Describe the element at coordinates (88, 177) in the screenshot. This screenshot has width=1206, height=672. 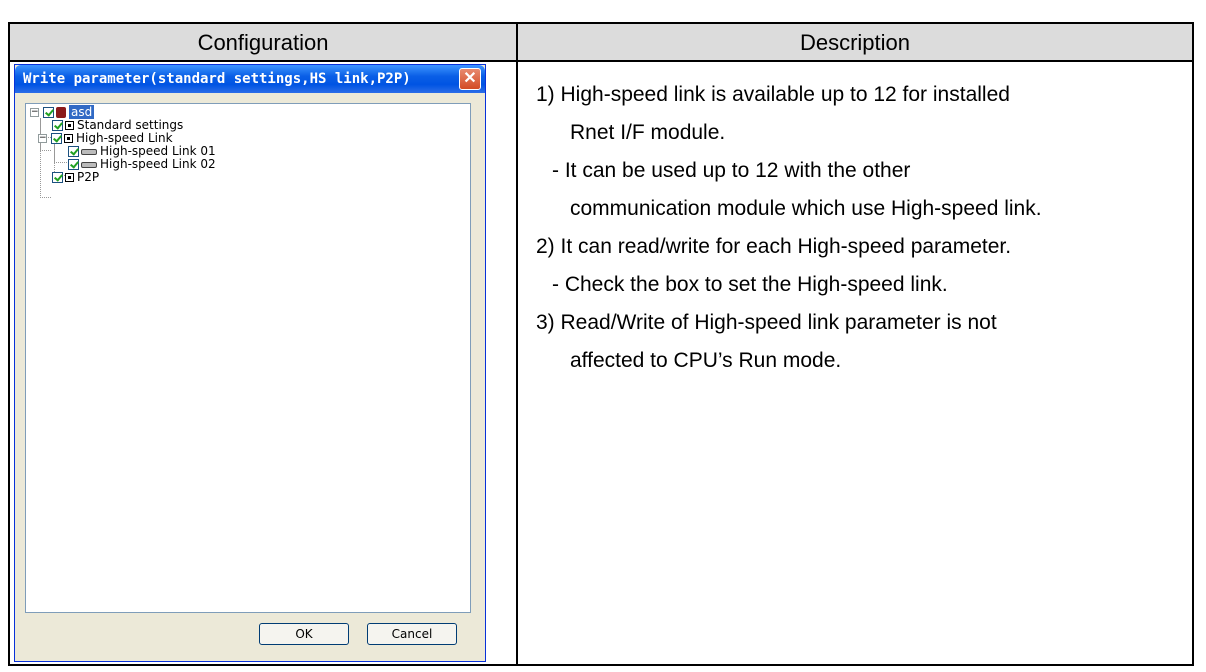
I see `tree-label-p2p: P2P` at that location.